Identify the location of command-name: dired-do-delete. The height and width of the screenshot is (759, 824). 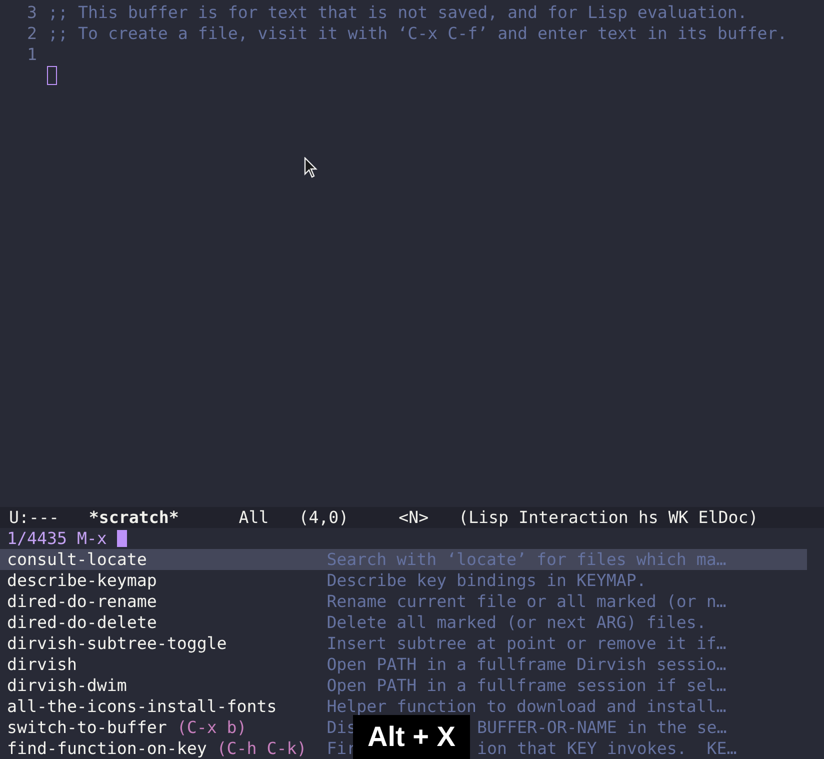
(82, 622).